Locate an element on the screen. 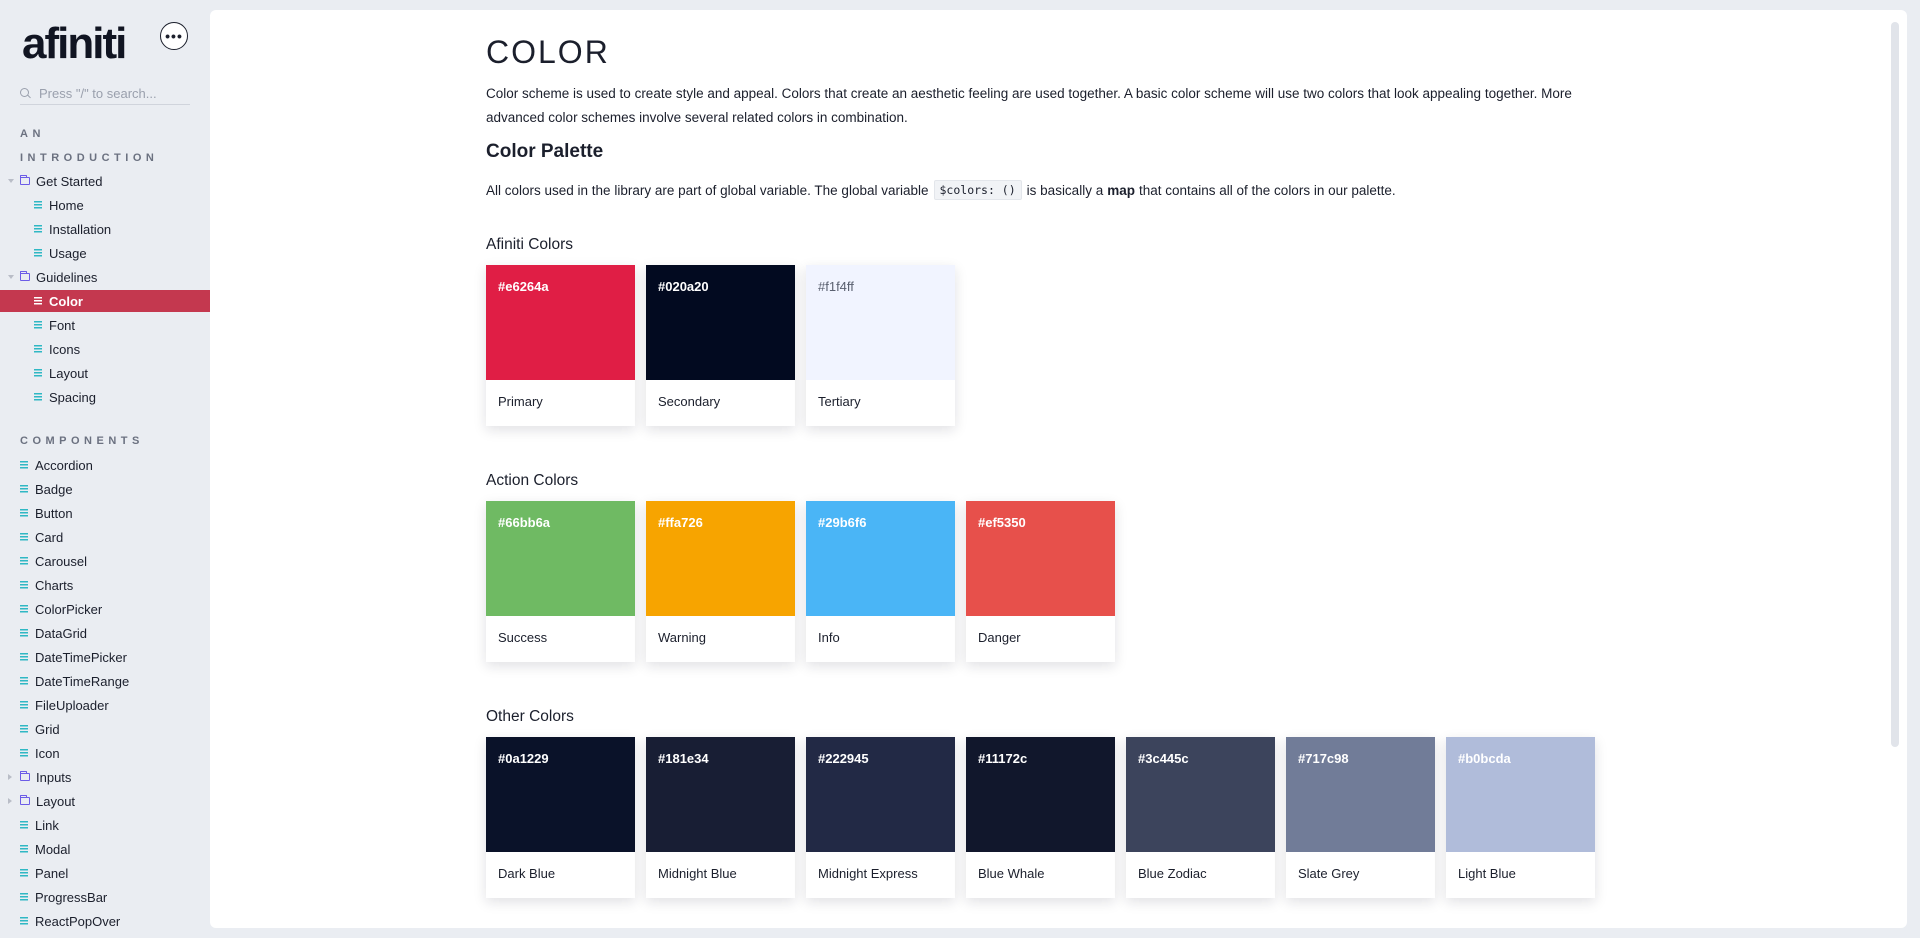  sidebar-item-color: Color is located at coordinates (105, 301).